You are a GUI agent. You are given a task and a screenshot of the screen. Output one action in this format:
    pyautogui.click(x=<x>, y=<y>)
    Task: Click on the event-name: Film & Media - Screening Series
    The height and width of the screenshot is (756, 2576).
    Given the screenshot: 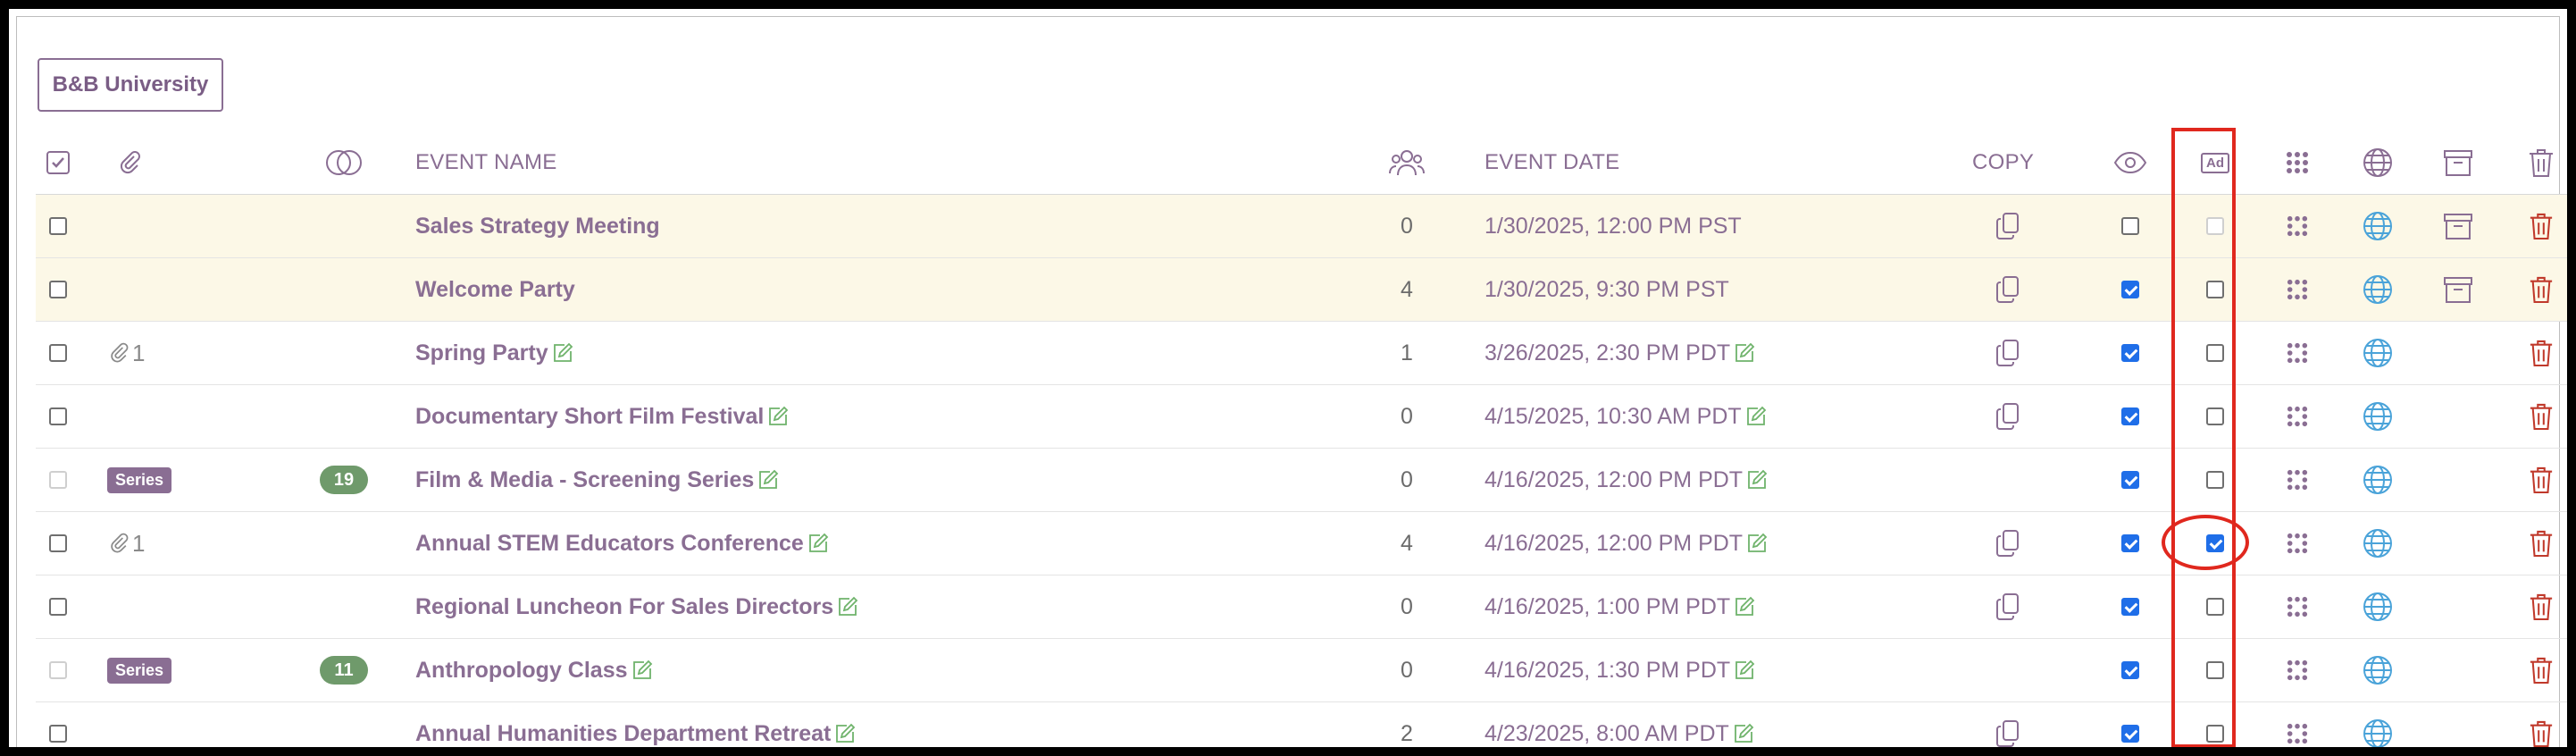 What is the action you would take?
    pyautogui.click(x=585, y=480)
    